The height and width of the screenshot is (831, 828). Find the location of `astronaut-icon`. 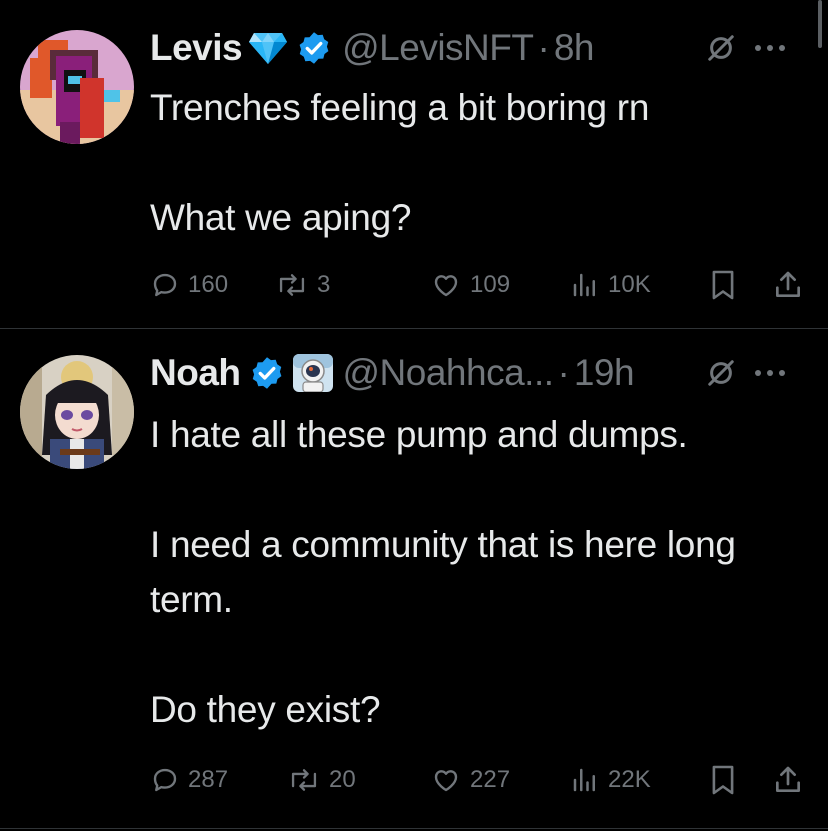

astronaut-icon is located at coordinates (312, 373).